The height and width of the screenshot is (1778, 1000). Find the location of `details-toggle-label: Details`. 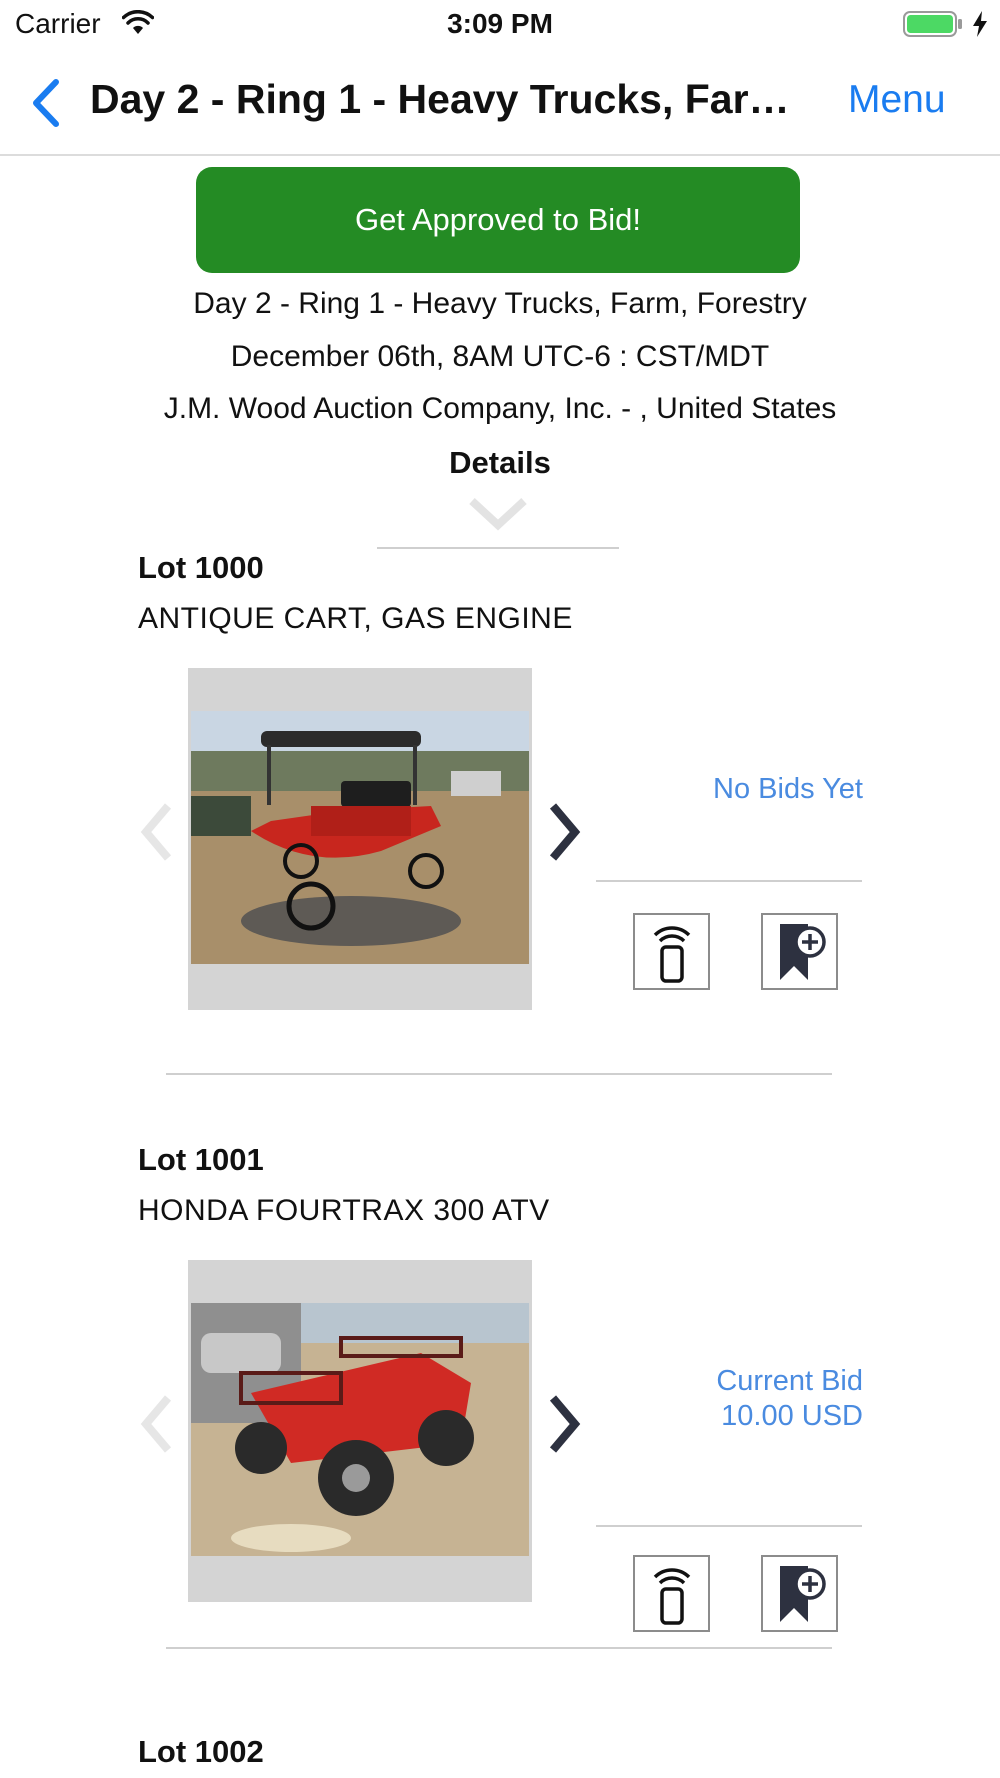

details-toggle-label: Details is located at coordinates (500, 463).